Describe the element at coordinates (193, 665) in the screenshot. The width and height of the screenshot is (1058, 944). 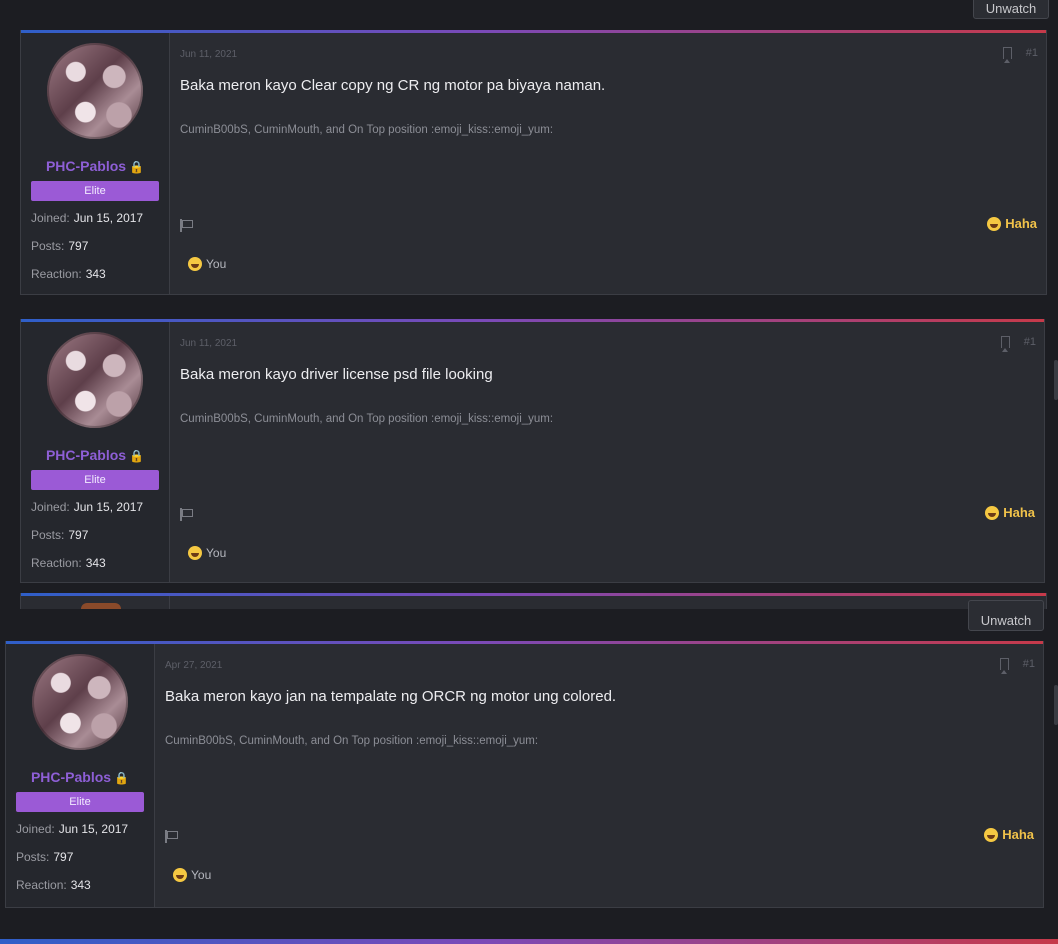
I see `post-date: Apr 27, 2021` at that location.